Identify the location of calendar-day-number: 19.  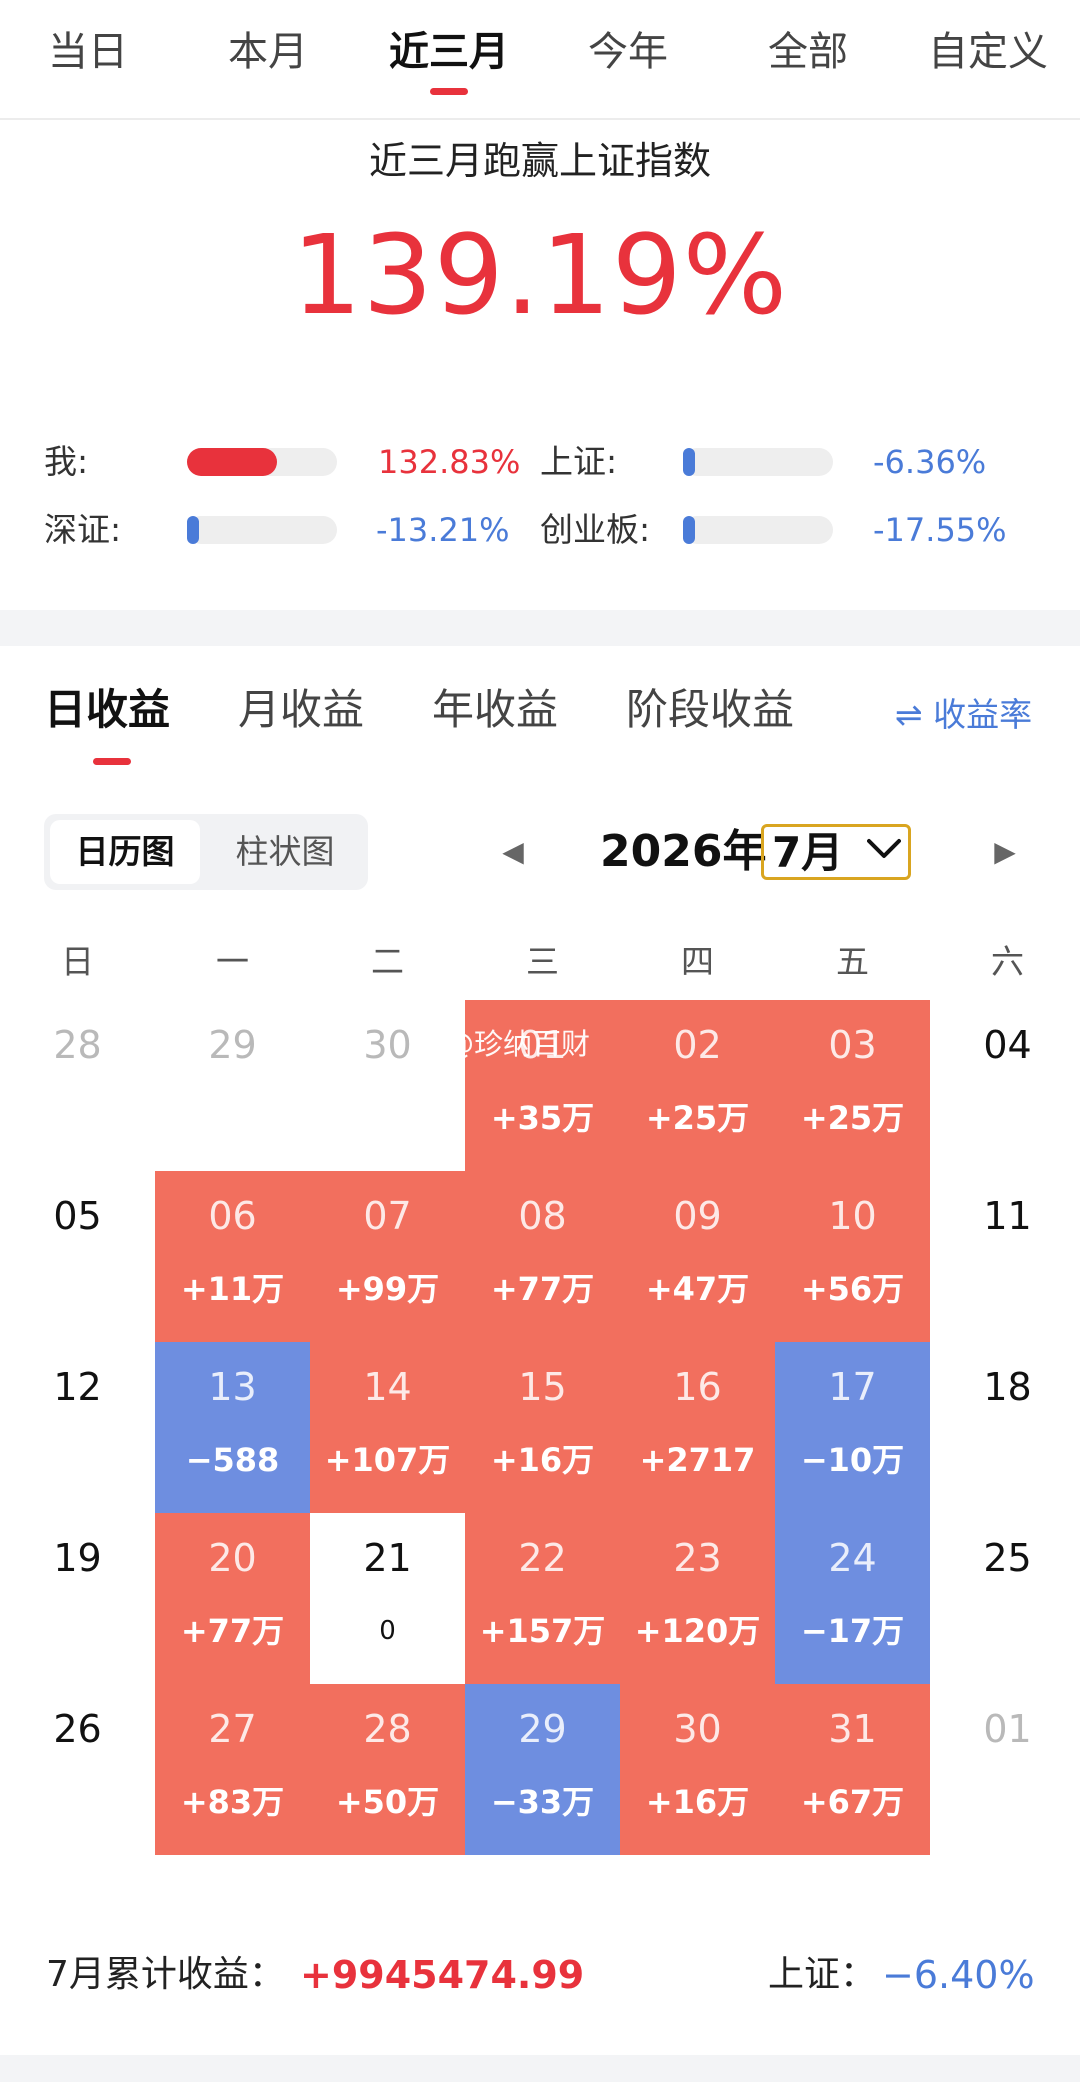
(77, 1558).